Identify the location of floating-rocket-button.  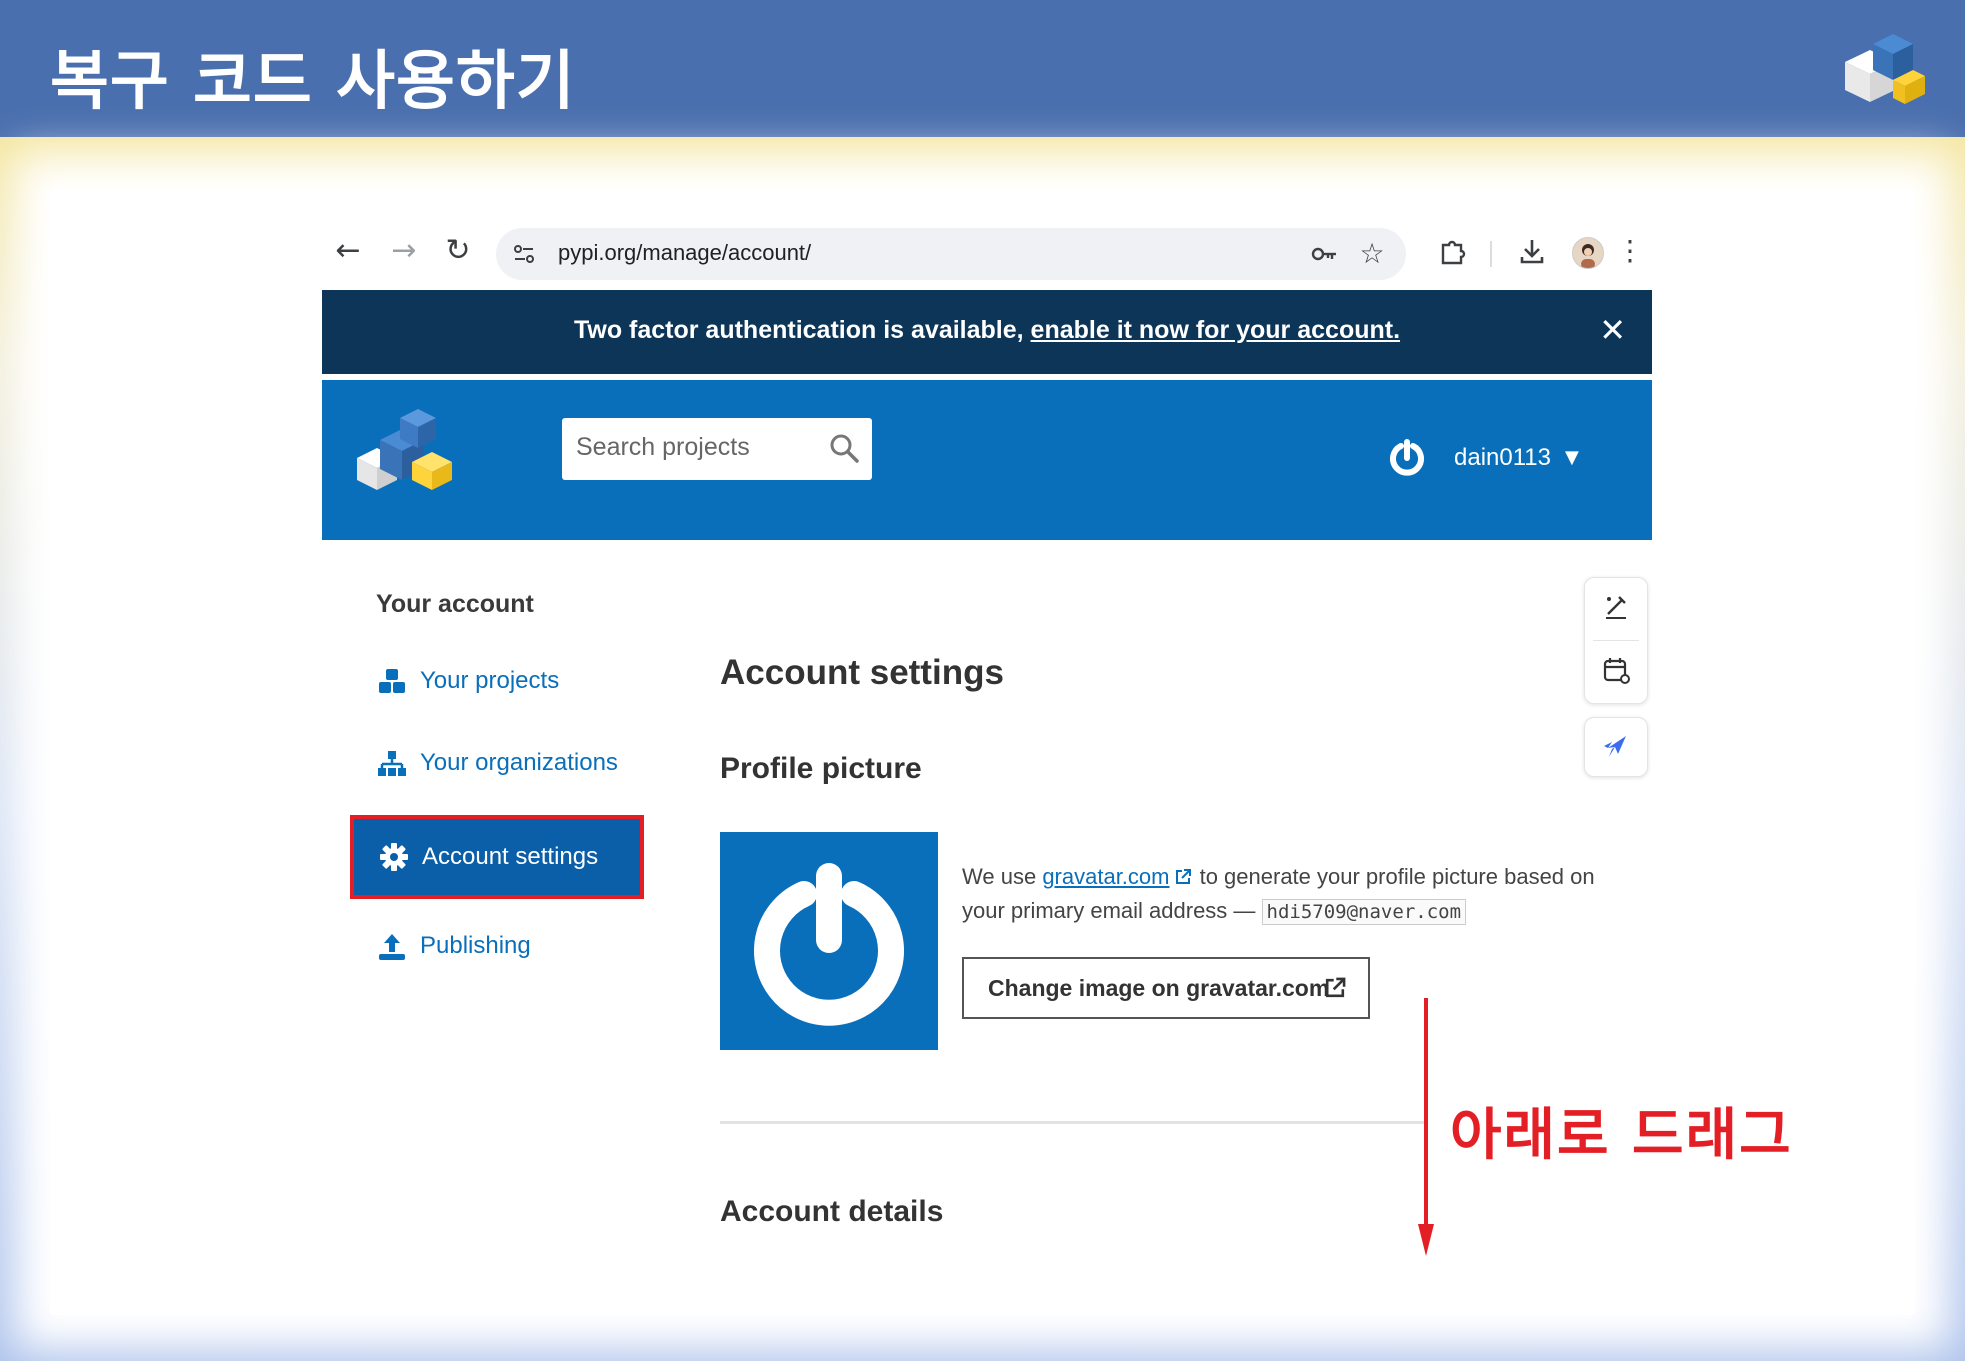
(1616, 747).